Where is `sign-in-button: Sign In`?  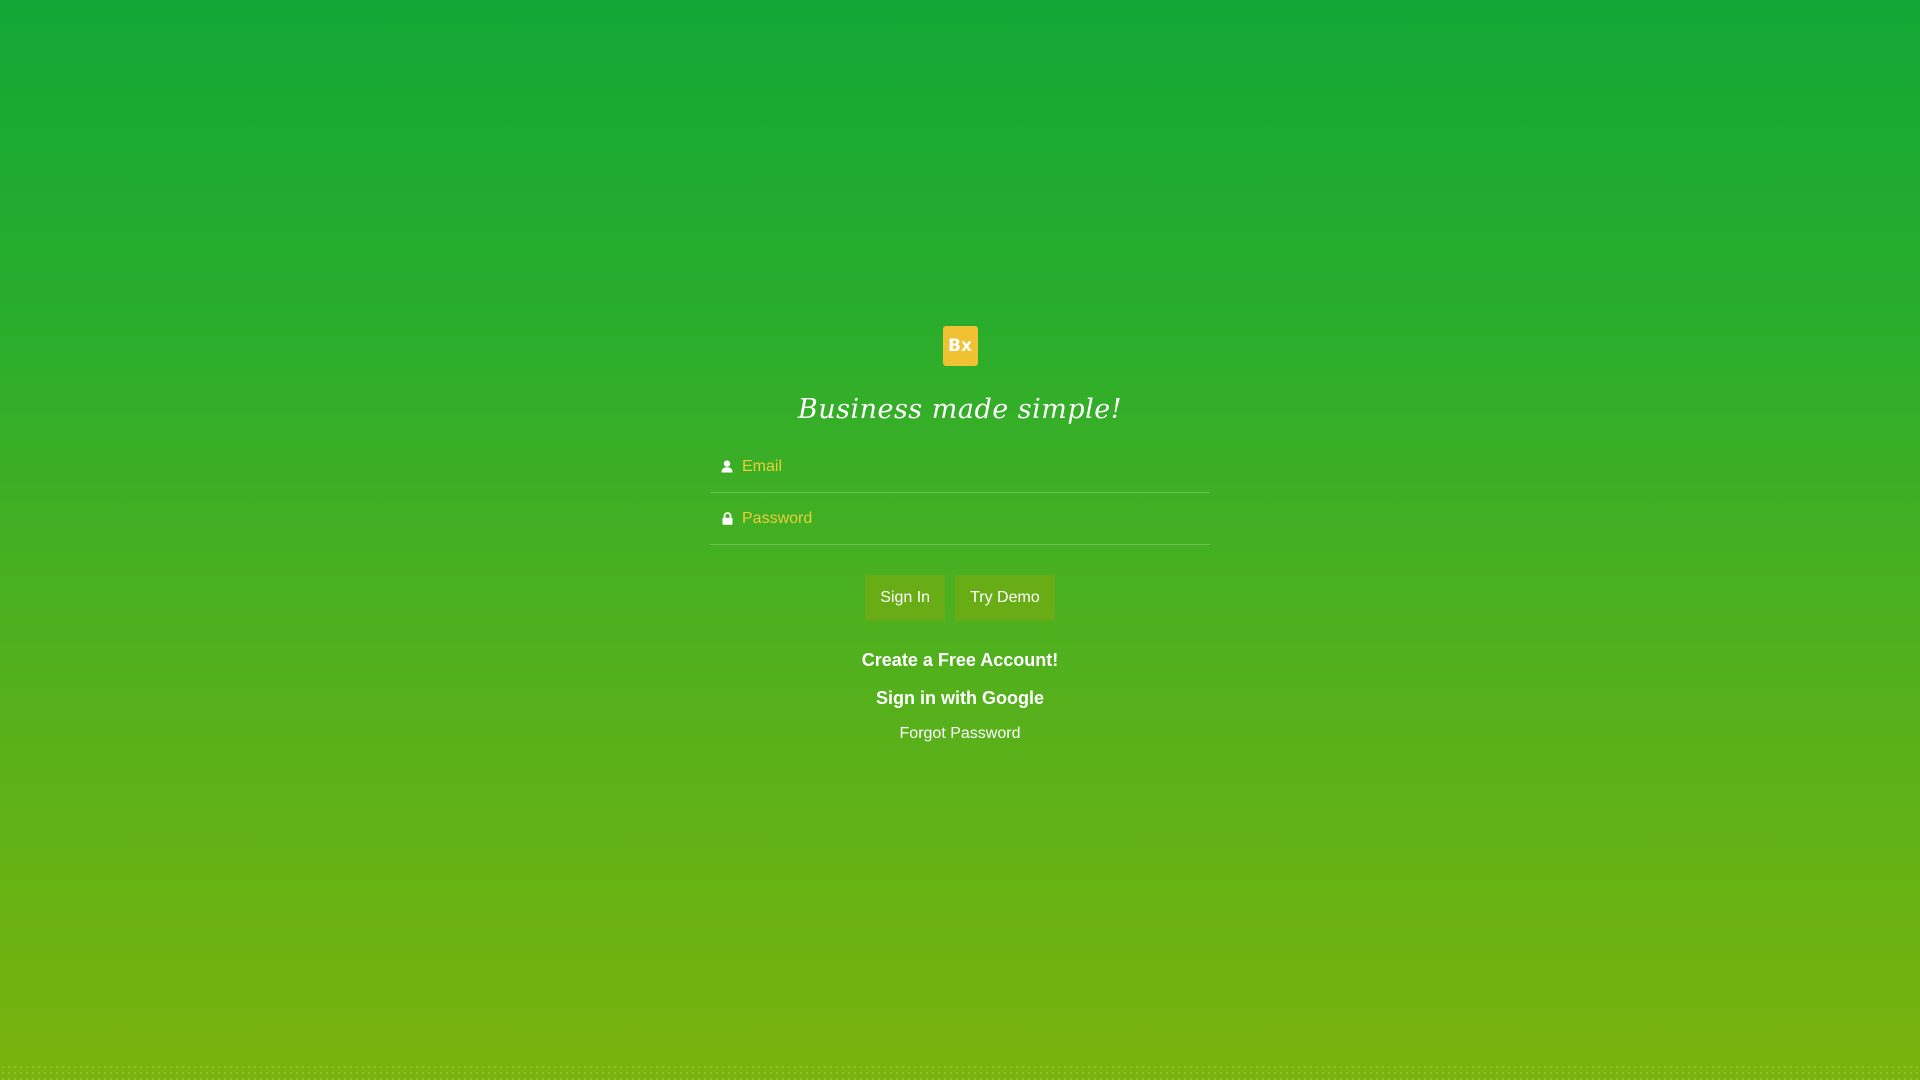 sign-in-button: Sign In is located at coordinates (905, 598).